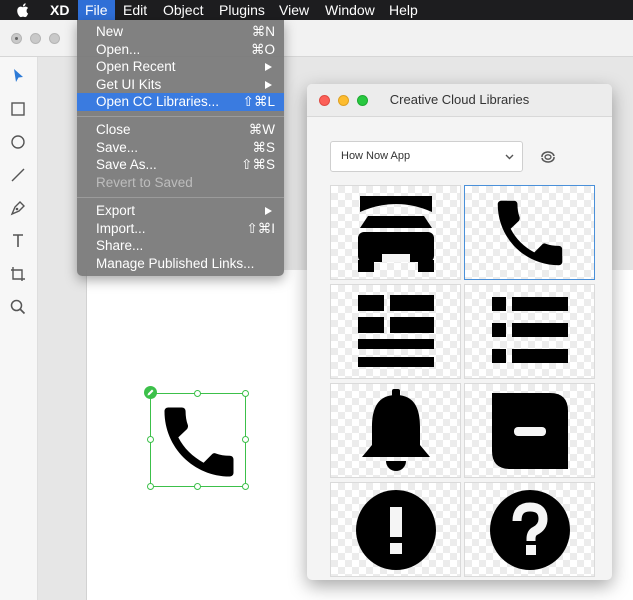 This screenshot has width=633, height=600. What do you see at coordinates (180, 229) in the screenshot?
I see `menu-item-import: Import... ⇧⌘I` at bounding box center [180, 229].